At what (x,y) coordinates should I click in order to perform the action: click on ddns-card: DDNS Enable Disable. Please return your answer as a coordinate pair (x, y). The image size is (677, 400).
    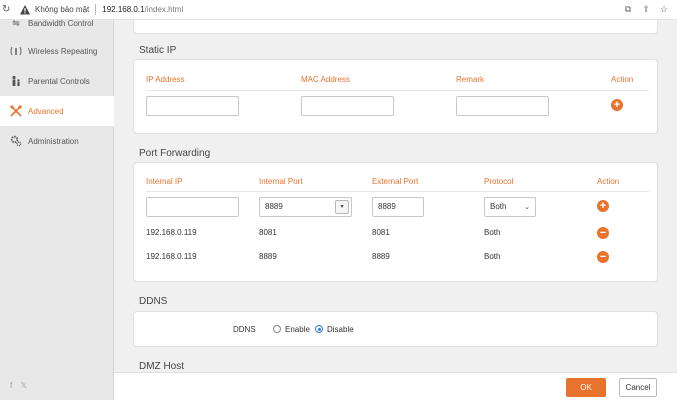
    Looking at the image, I should click on (395, 329).